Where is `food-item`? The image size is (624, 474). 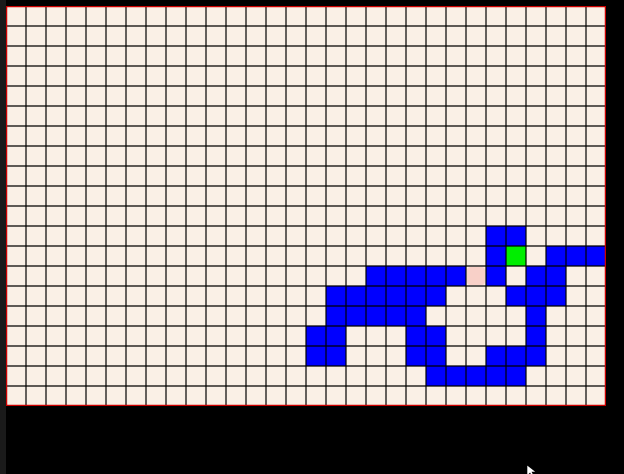
food-item is located at coordinates (476, 276).